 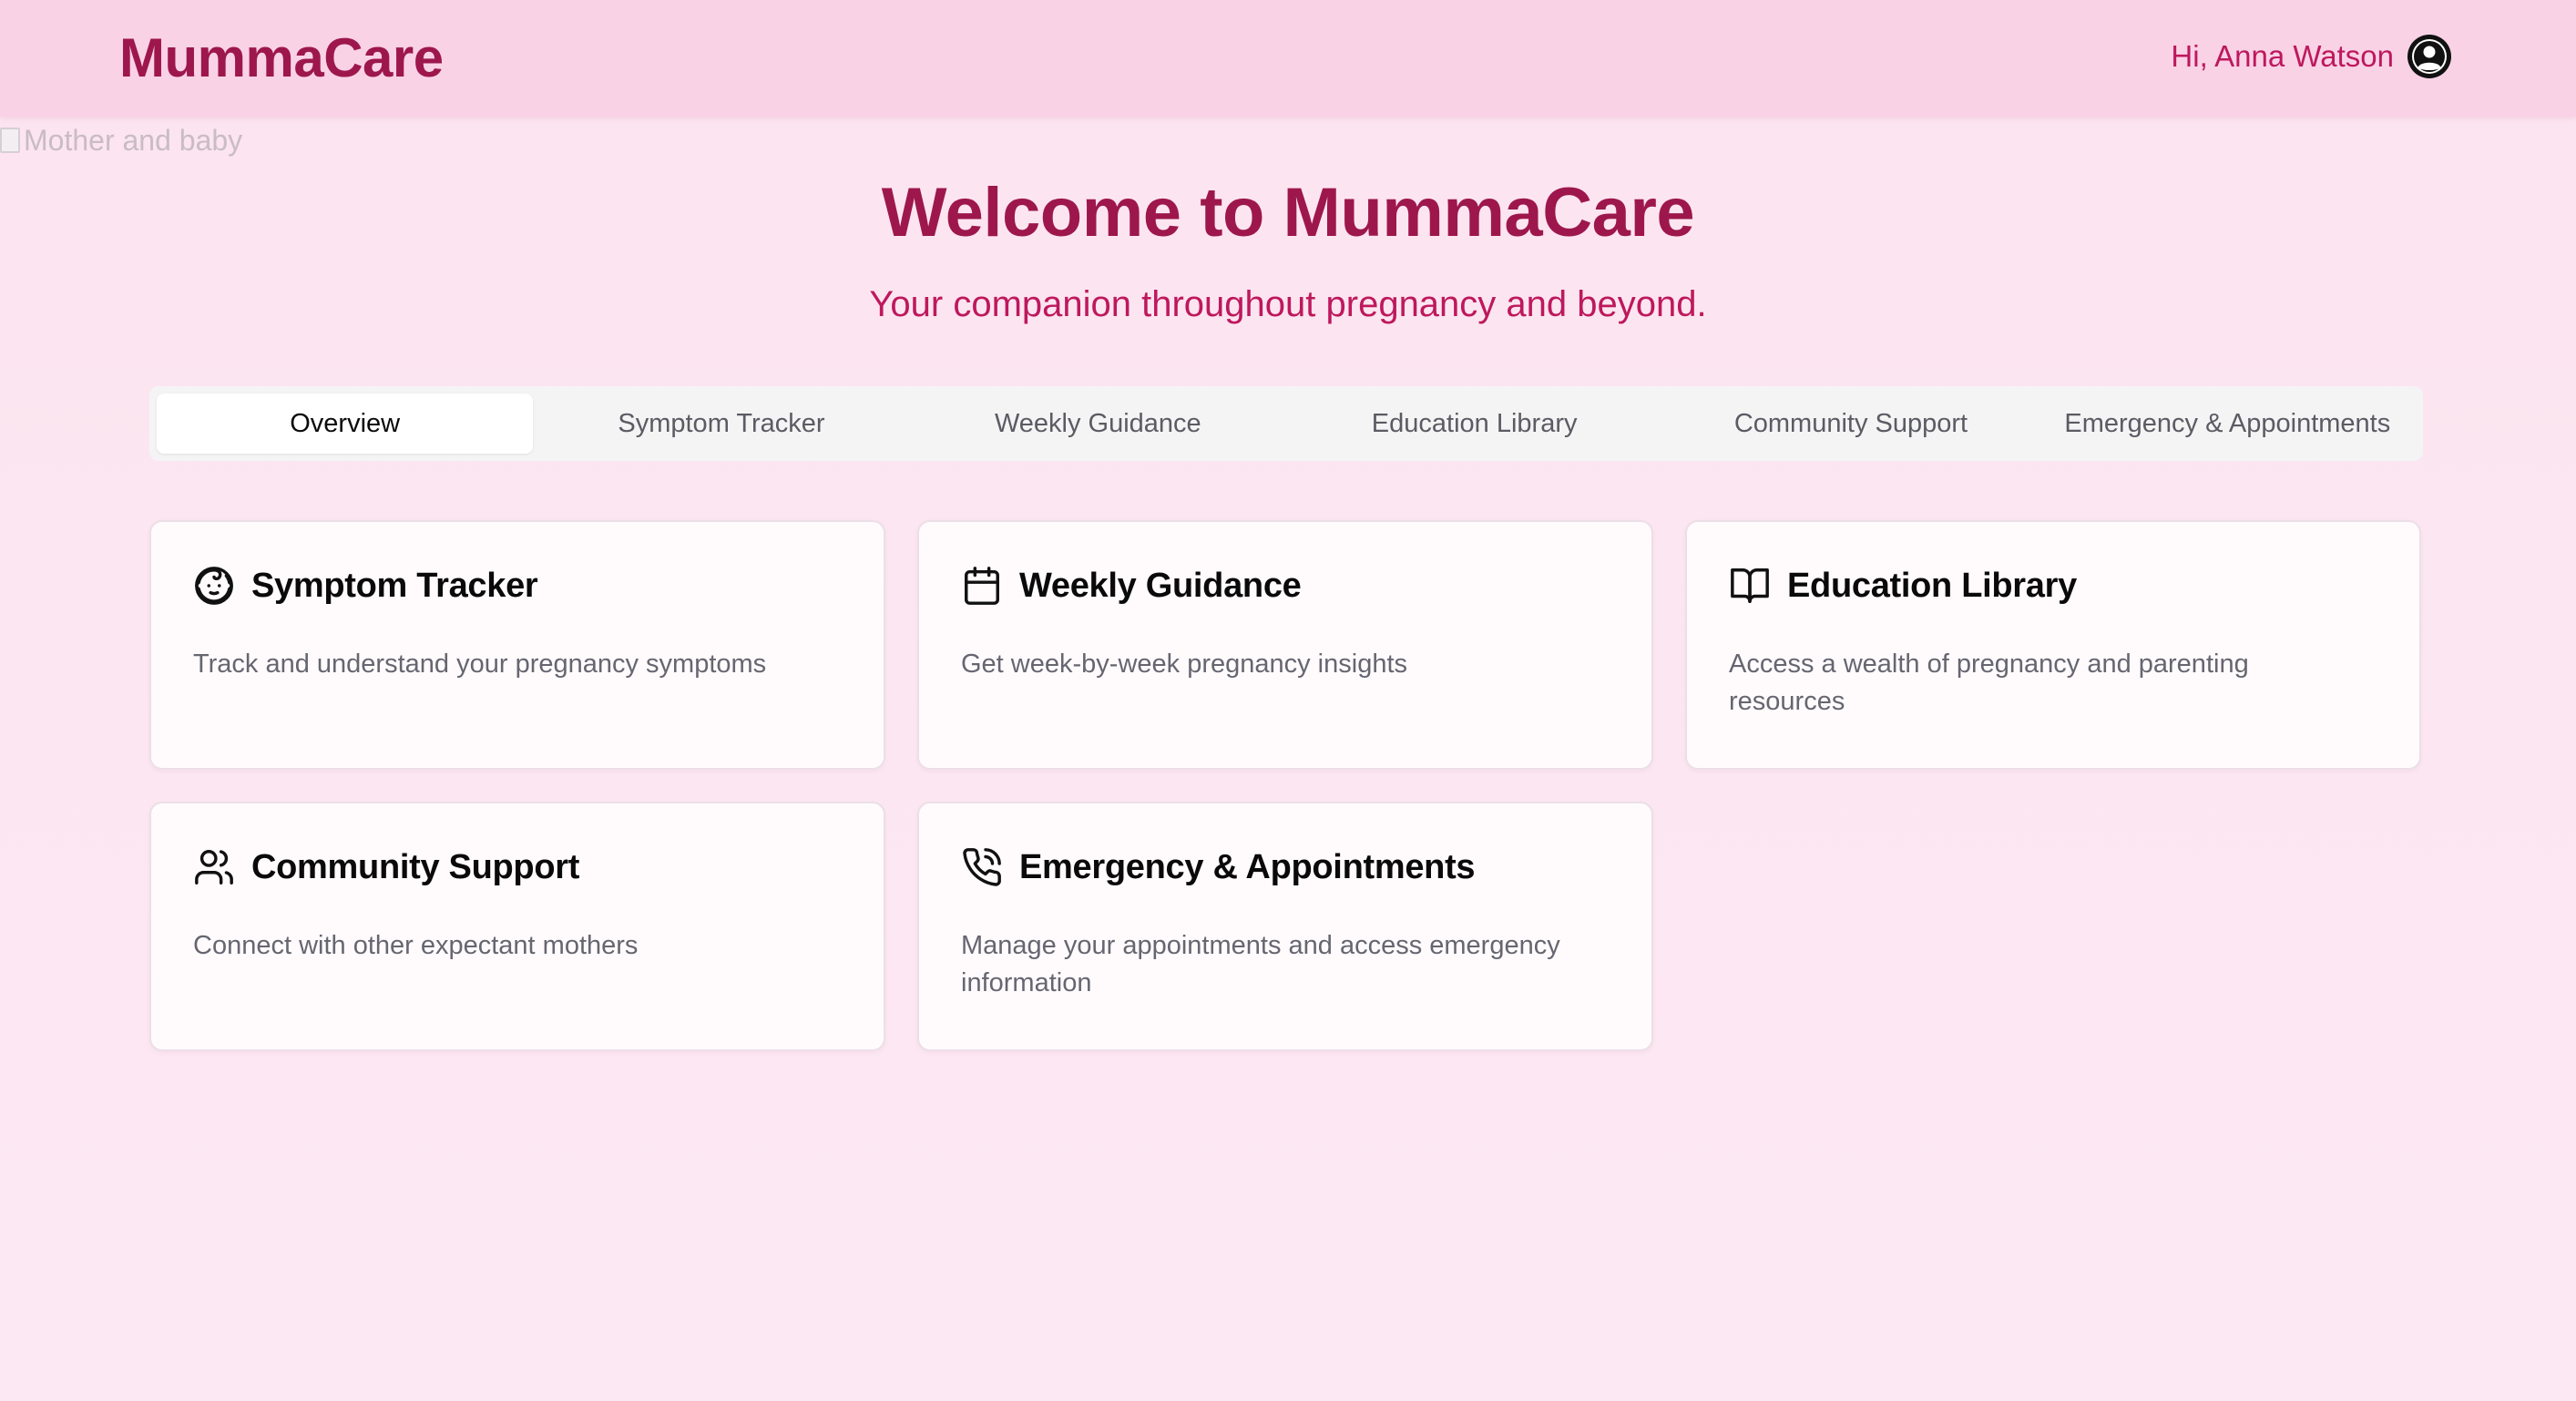 I want to click on baby-face-icon, so click(x=214, y=586).